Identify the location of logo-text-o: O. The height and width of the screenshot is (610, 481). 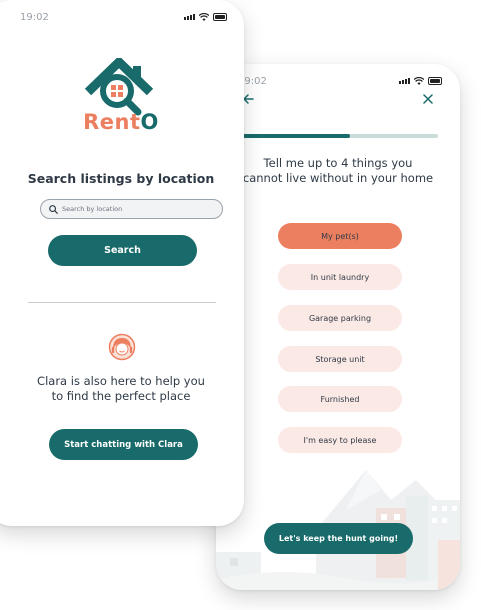
(149, 122).